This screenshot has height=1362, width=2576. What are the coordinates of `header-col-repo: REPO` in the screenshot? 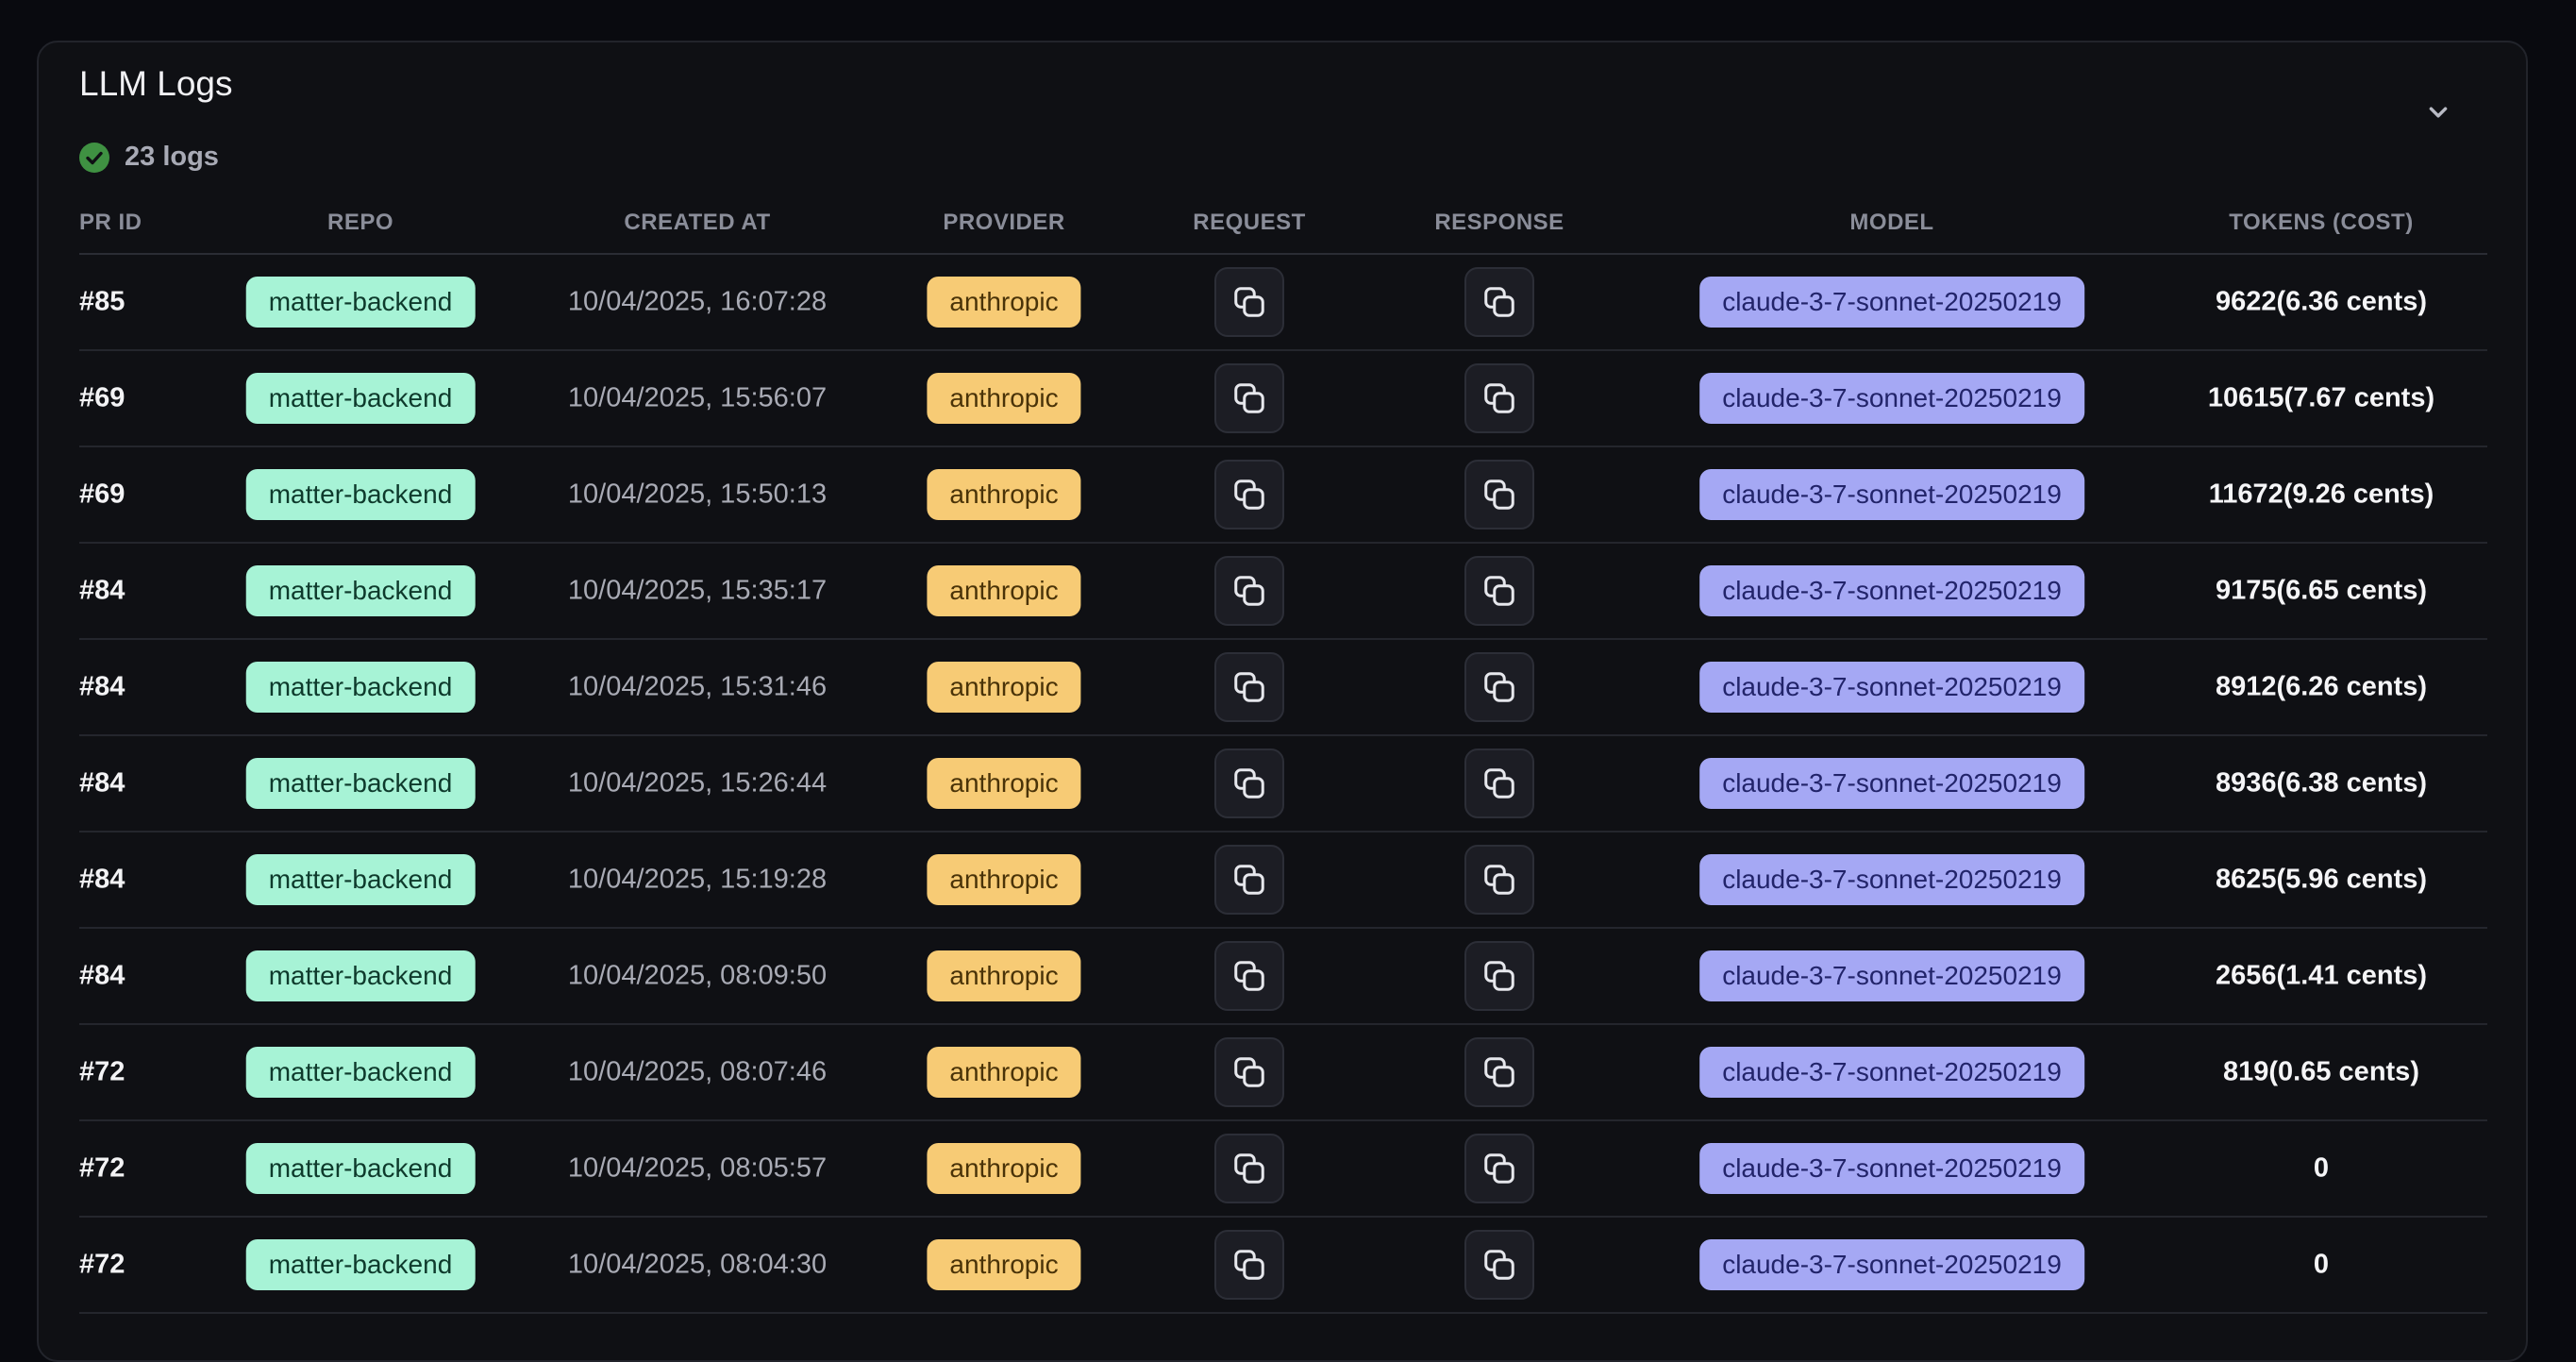 It's located at (360, 222).